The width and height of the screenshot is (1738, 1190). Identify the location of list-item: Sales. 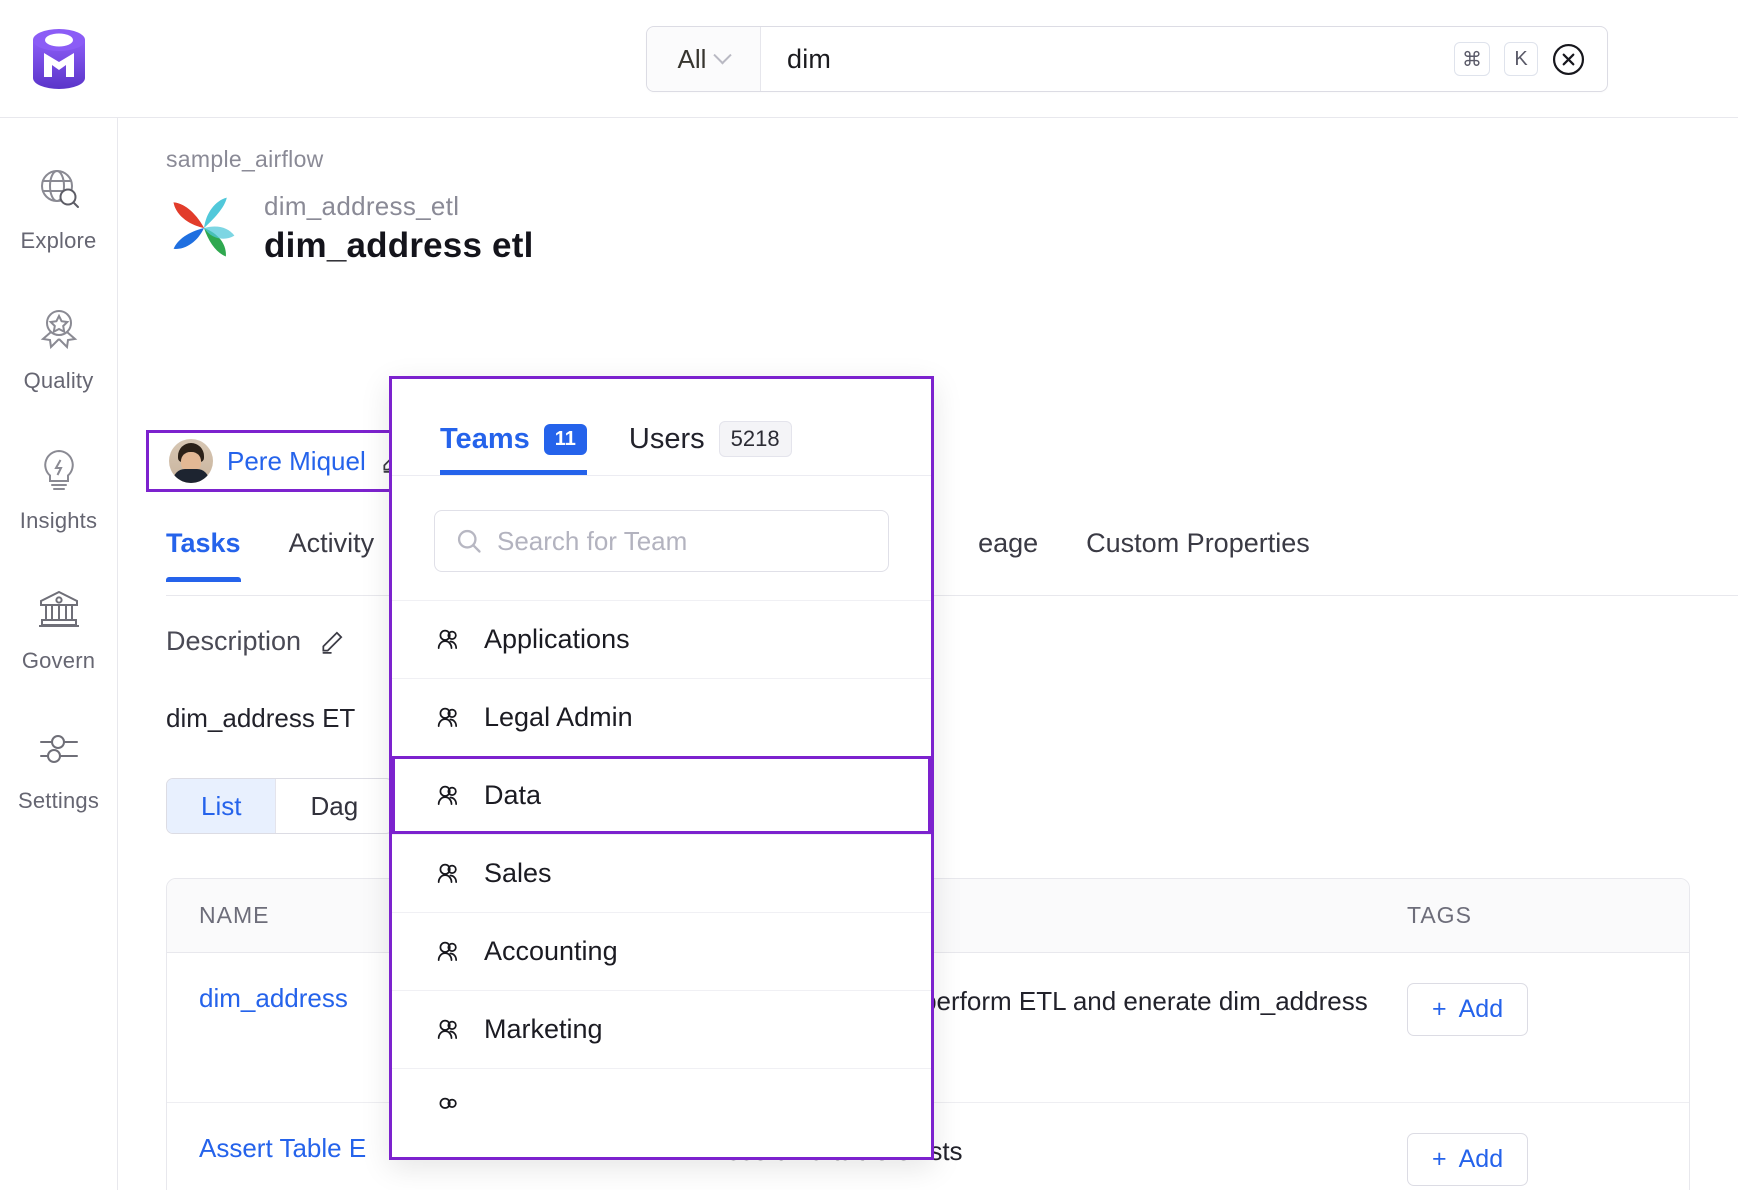
(661, 873).